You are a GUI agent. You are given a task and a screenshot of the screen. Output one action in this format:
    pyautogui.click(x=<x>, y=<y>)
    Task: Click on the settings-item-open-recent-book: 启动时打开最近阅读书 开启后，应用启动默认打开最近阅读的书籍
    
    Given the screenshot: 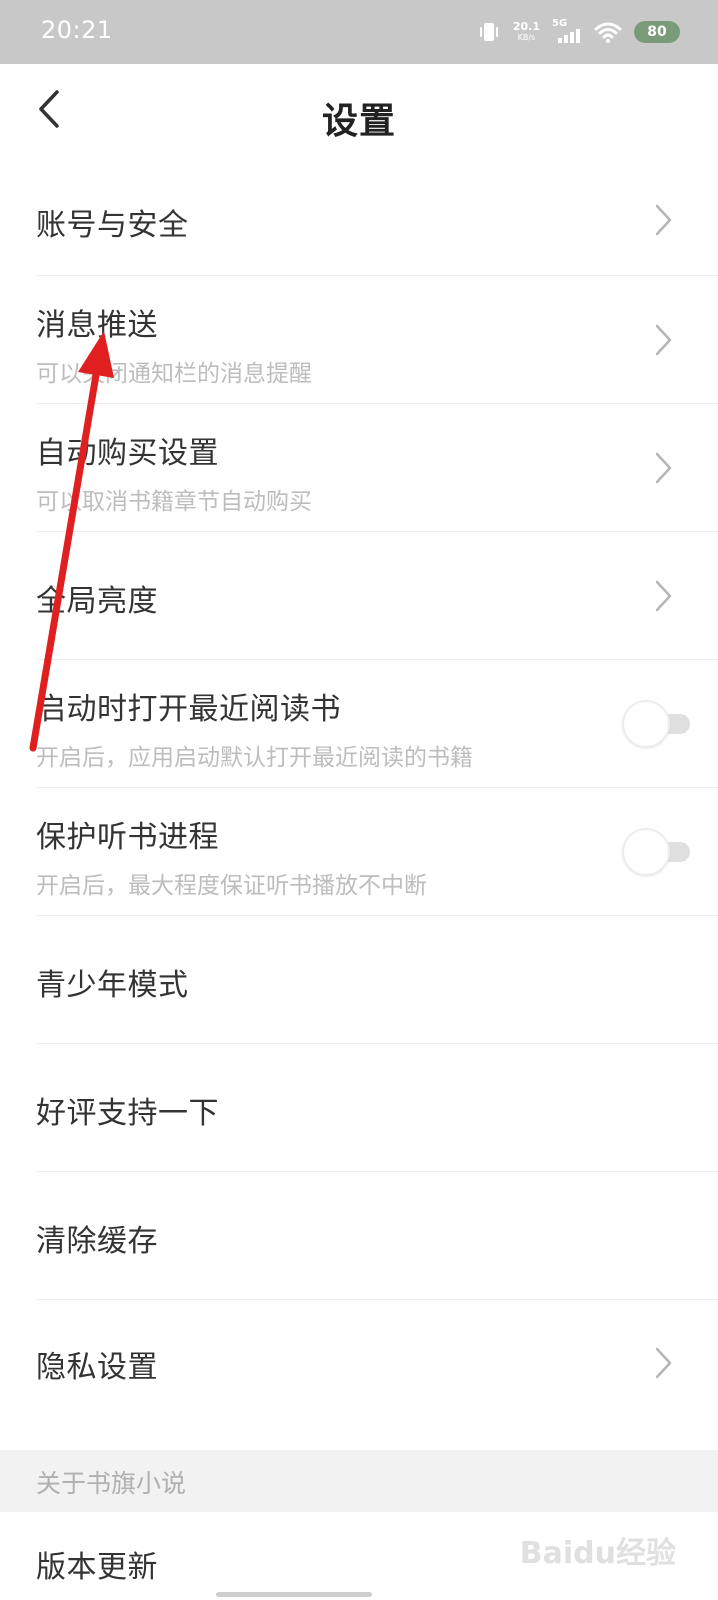 What is the action you would take?
    pyautogui.click(x=359, y=724)
    